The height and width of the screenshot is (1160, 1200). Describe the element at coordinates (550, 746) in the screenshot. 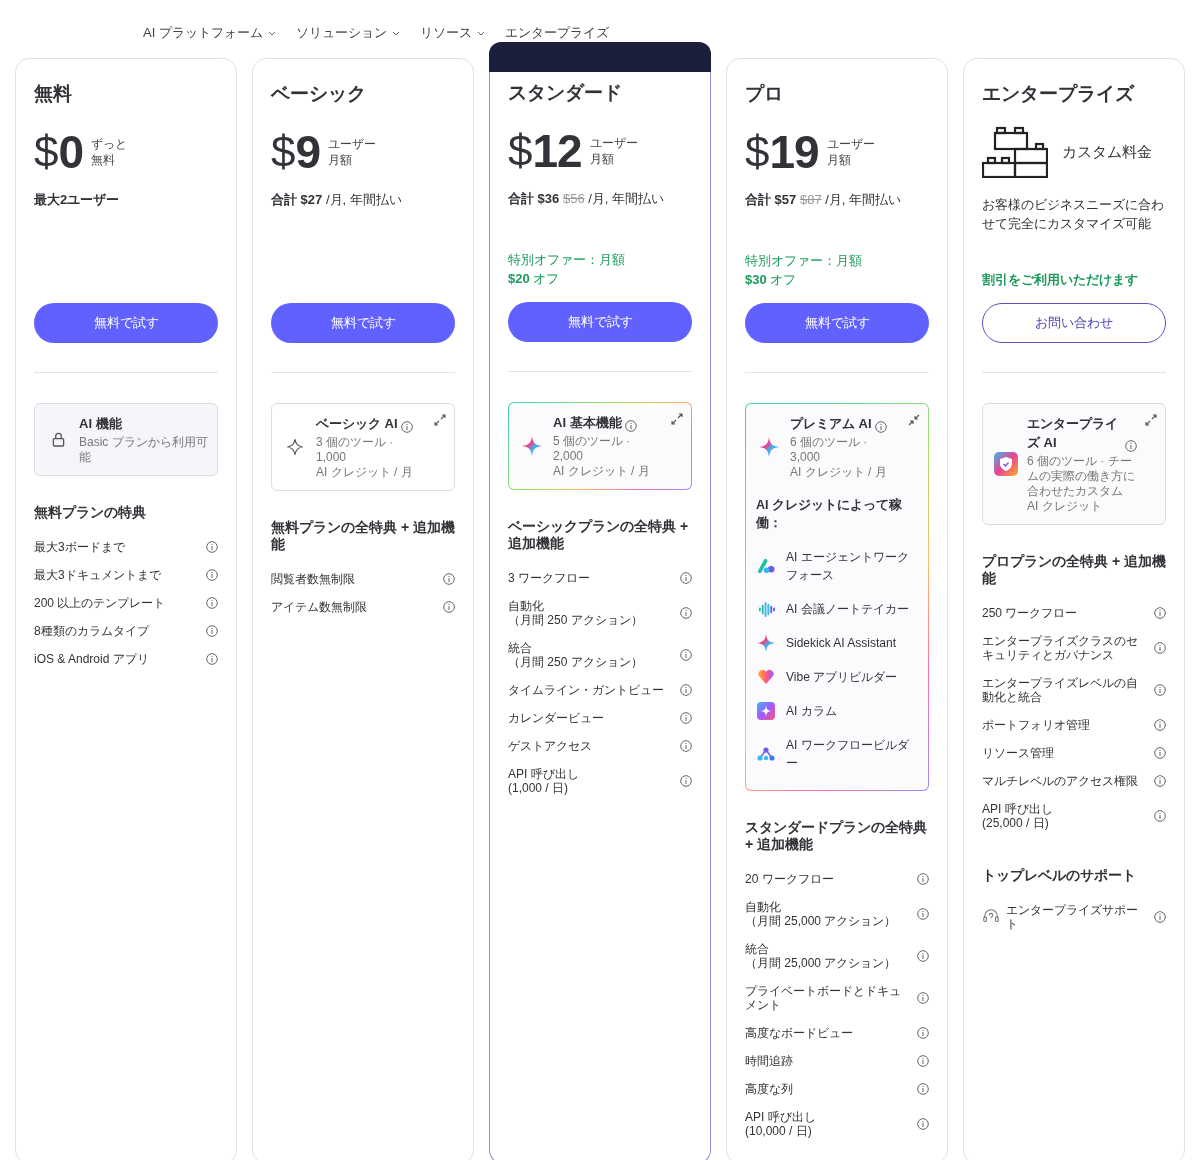

I see `feature-text: ゲストアクセス` at that location.